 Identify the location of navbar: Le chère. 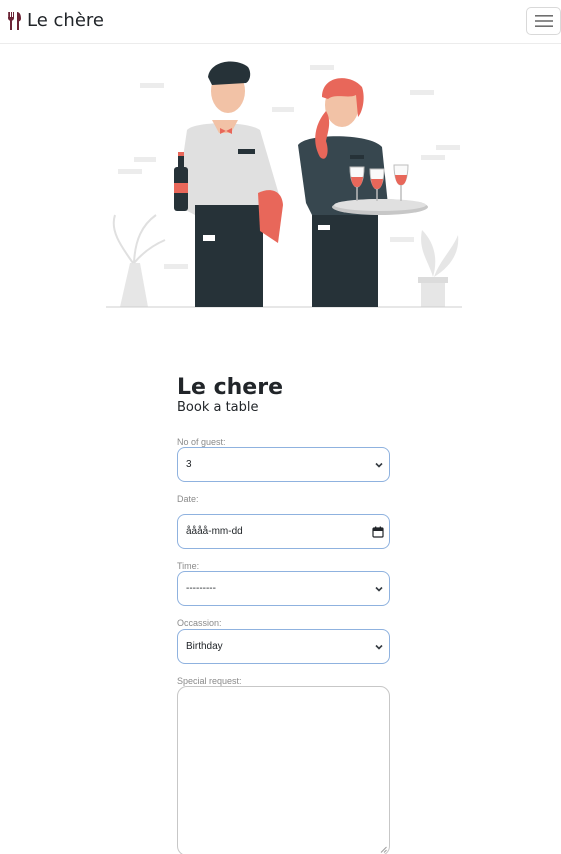
(280, 22).